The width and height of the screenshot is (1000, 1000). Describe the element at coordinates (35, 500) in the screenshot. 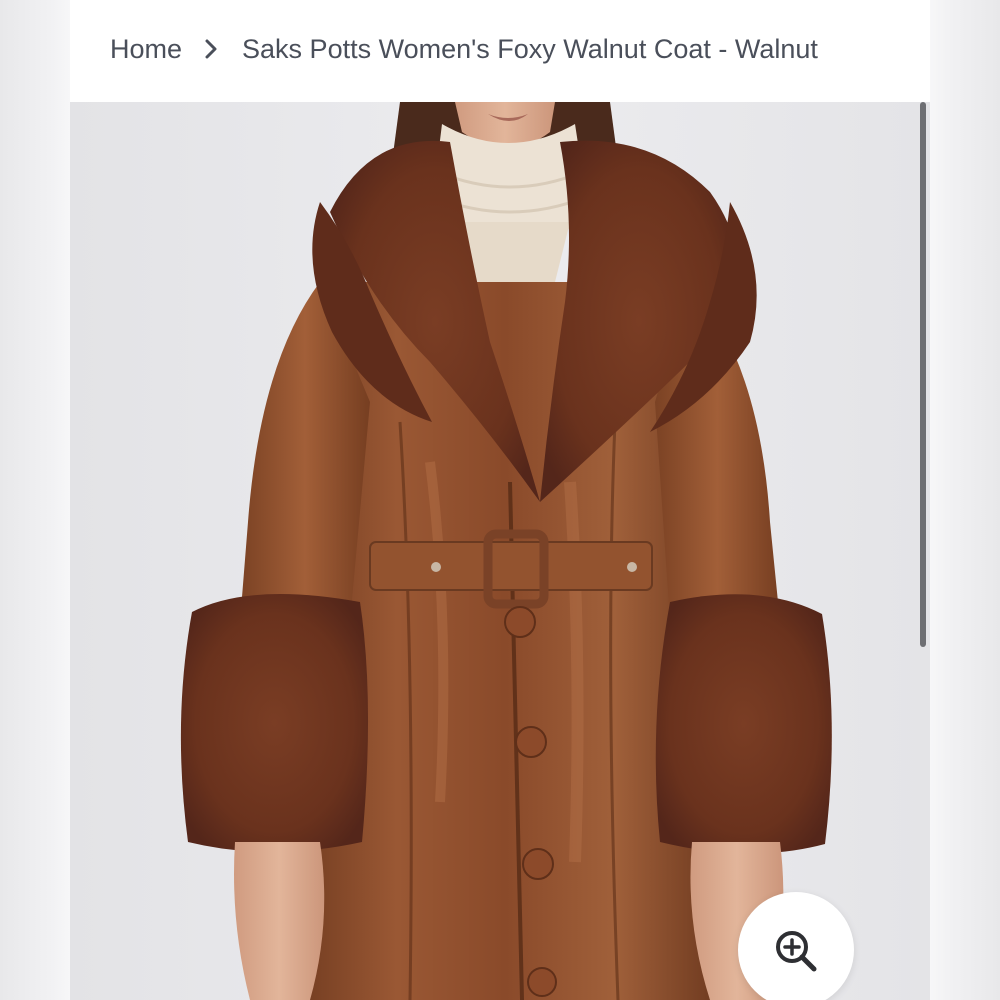

I see `page-margin-left` at that location.